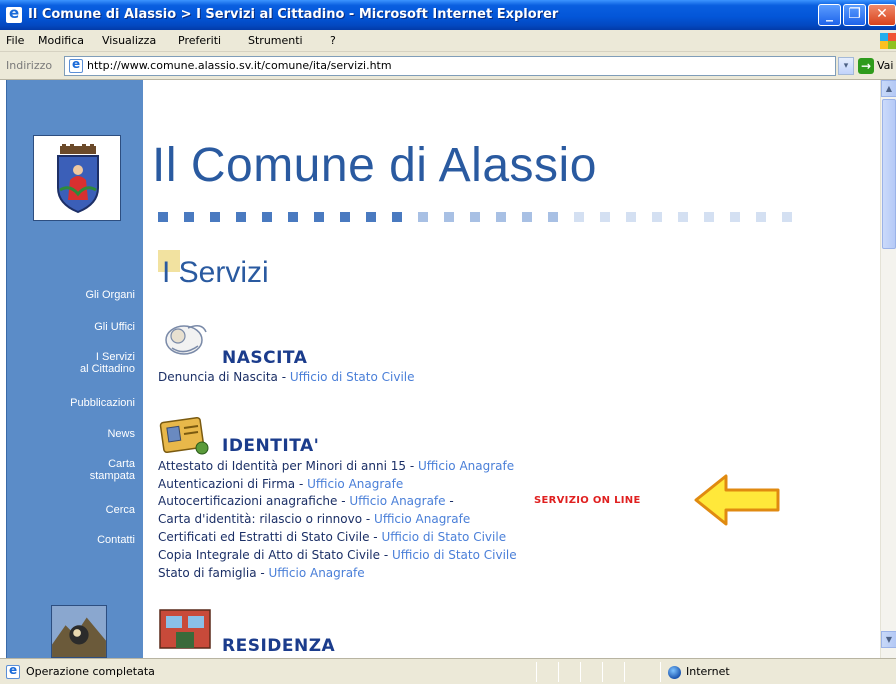 The image size is (896, 684). I want to click on nav-news: News, so click(121, 434).